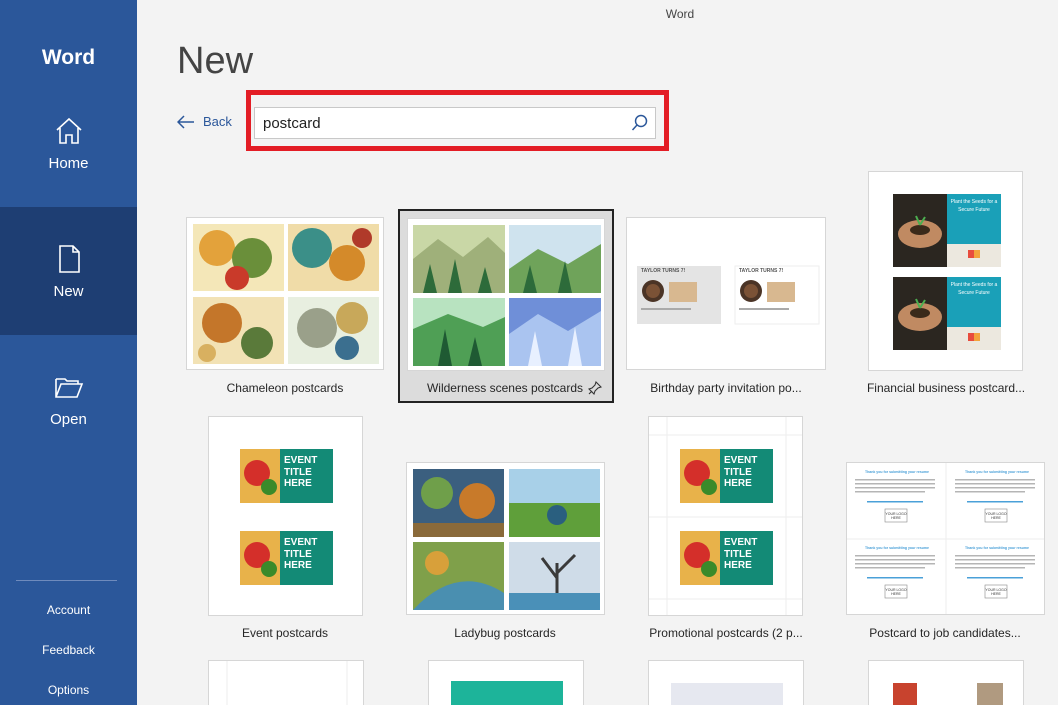 The height and width of the screenshot is (705, 1058). I want to click on home-icon, so click(68, 130).